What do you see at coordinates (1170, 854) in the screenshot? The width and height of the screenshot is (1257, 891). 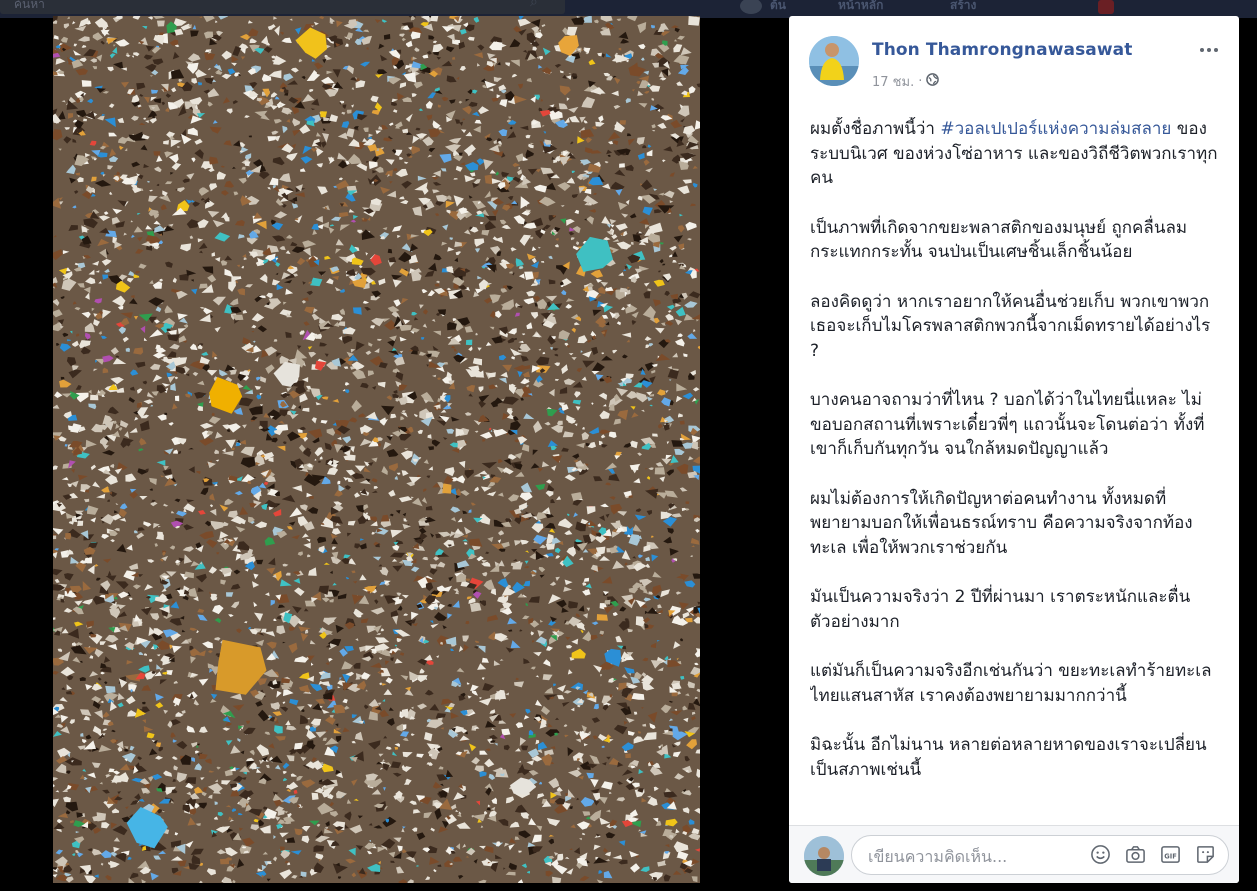 I see `gif-icon: GIF` at bounding box center [1170, 854].